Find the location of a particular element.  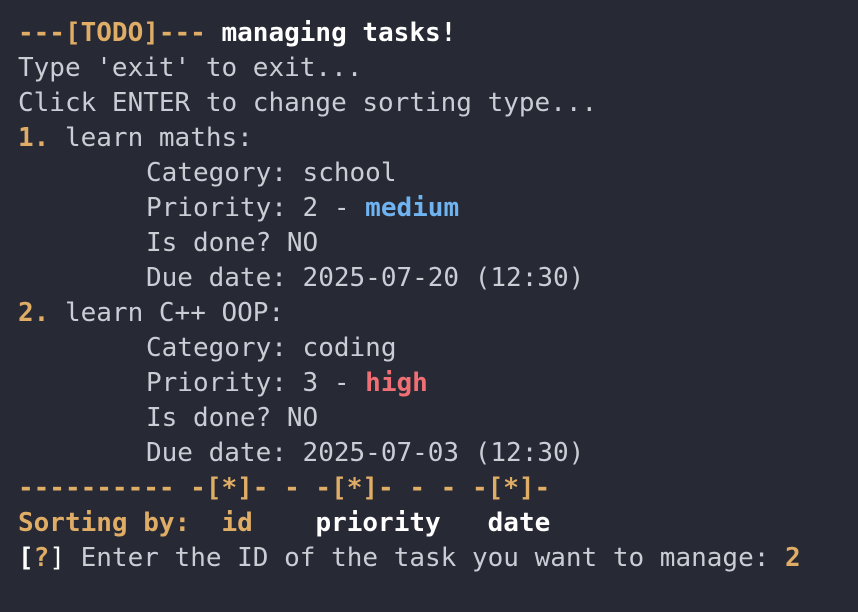

task-due-line: Due date: 2025-07-20 (12:30) is located at coordinates (438, 278).